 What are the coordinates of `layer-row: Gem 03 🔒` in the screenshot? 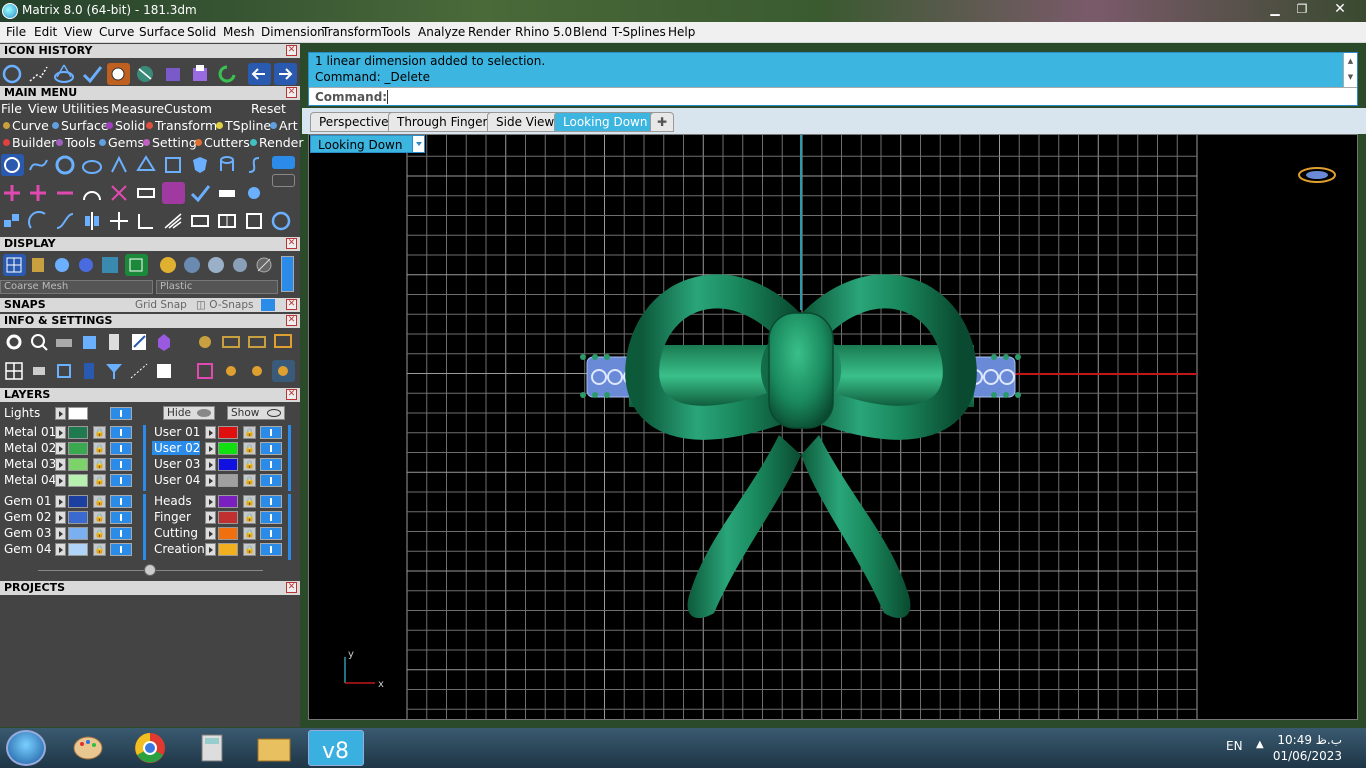 It's located at (72, 533).